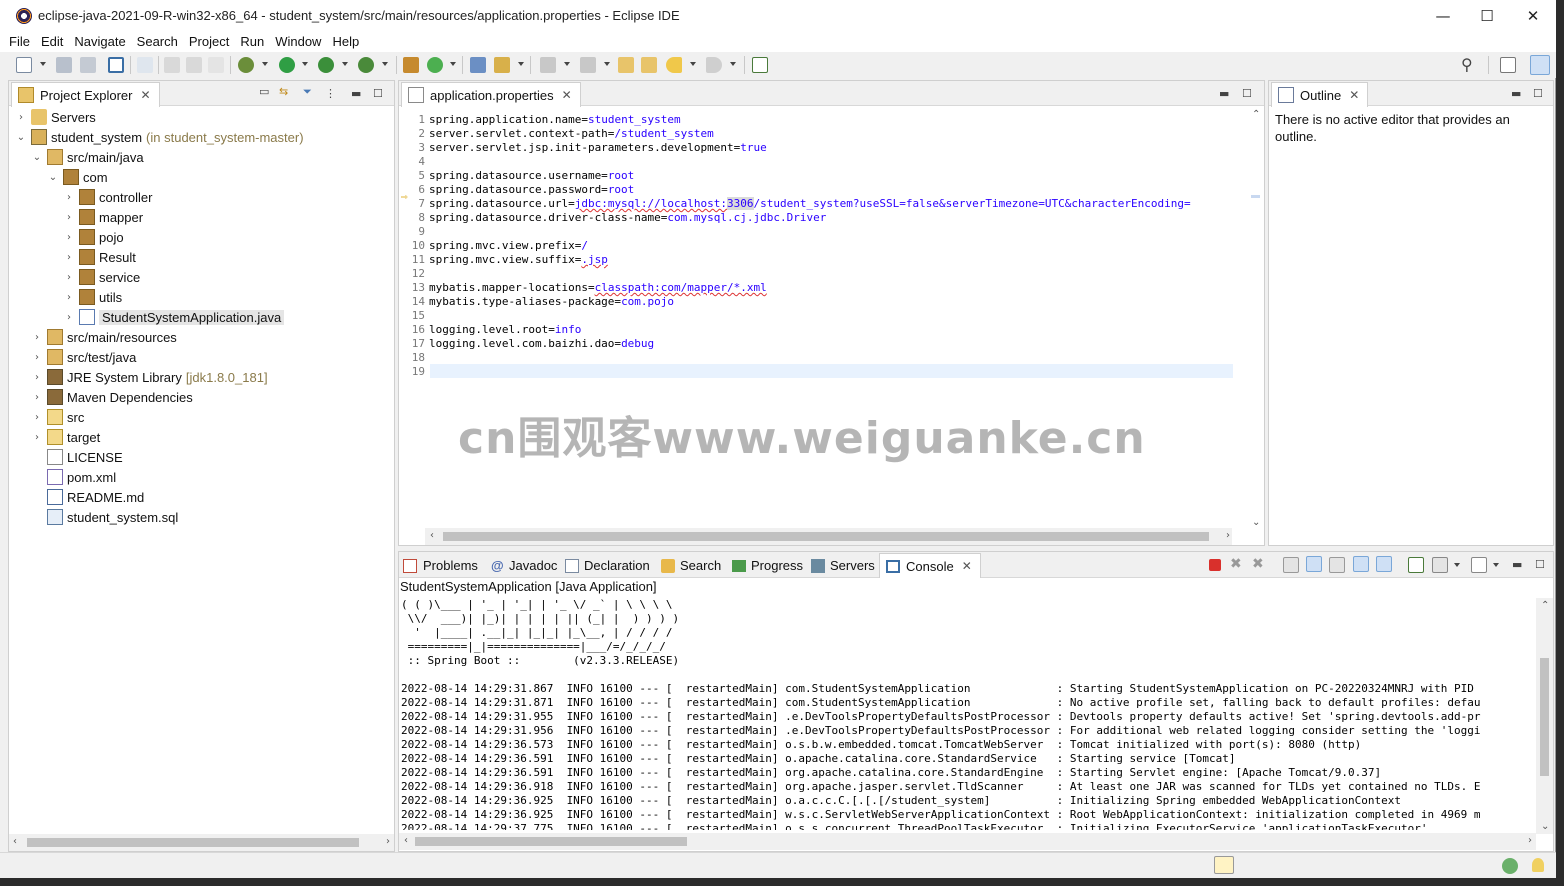 The image size is (1564, 886). I want to click on new-class-icon, so click(435, 65).